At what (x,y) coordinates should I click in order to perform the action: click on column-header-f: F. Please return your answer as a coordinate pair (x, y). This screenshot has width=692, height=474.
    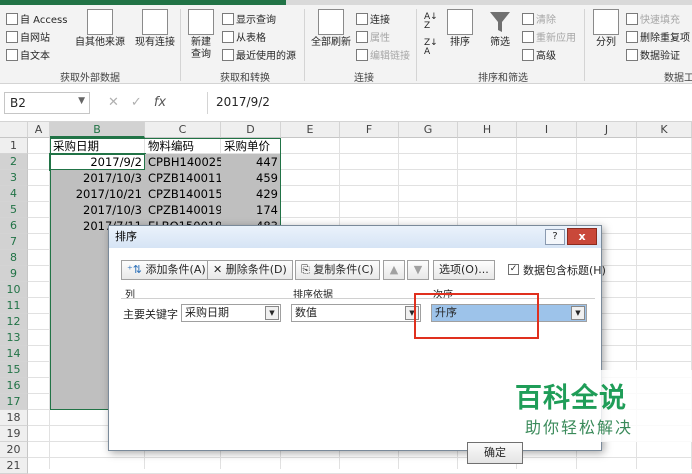
    Looking at the image, I should click on (369, 130).